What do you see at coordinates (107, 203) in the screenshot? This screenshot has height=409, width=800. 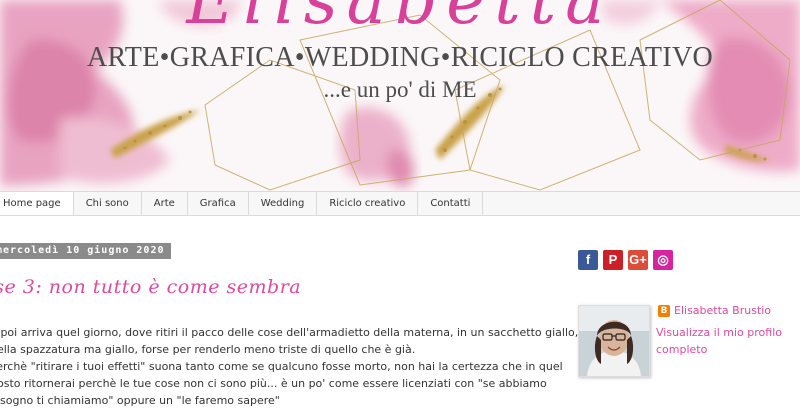 I see `tab-chi-sono: Chi sono` at bounding box center [107, 203].